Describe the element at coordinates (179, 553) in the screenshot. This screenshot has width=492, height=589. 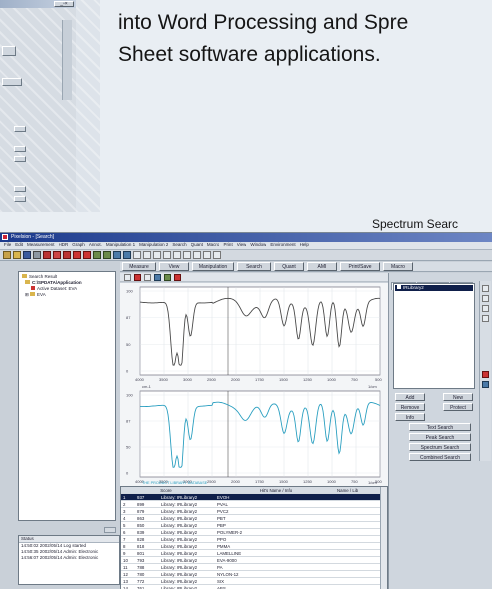
I see `table-cell: Library: IRLibrary2` at that location.